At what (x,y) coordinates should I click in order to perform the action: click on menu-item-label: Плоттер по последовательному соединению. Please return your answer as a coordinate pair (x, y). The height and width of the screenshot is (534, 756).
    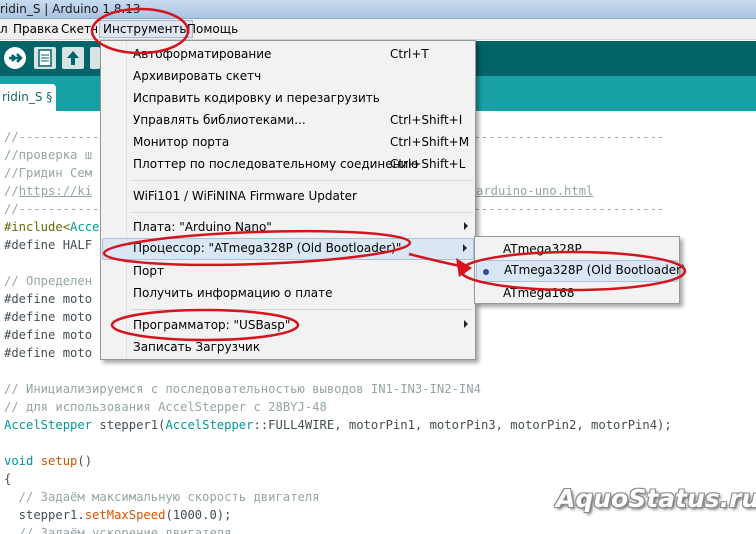
    Looking at the image, I should click on (276, 164).